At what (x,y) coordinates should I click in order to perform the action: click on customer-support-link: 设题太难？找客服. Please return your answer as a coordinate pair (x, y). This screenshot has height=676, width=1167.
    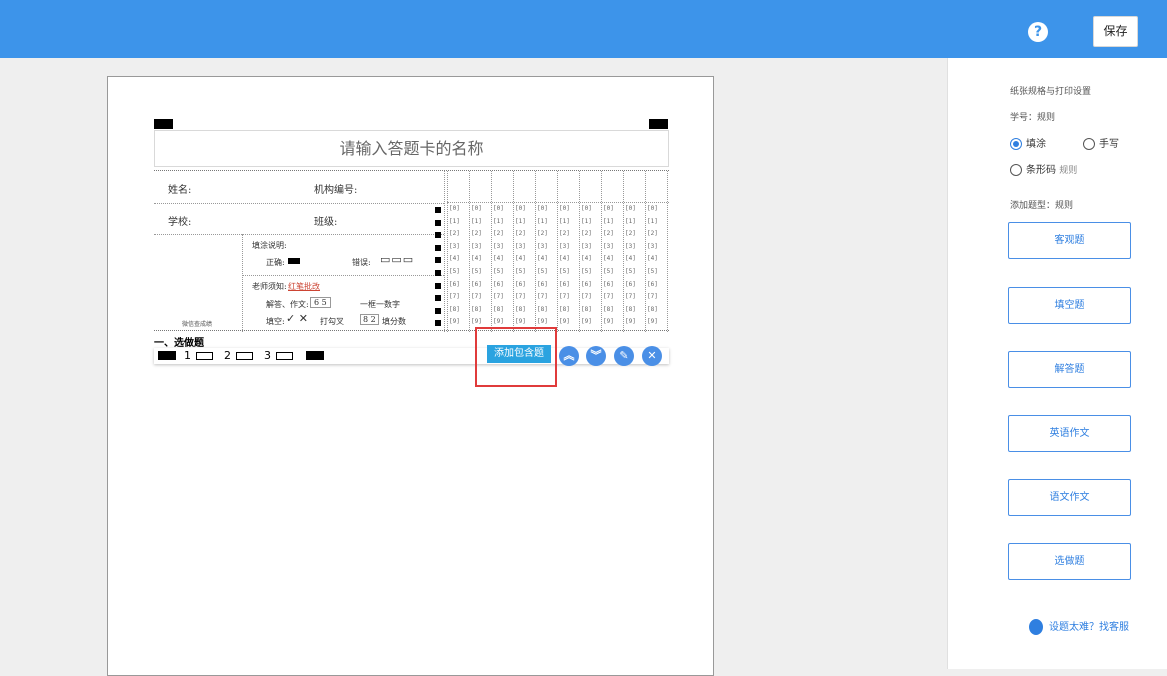
    Looking at the image, I should click on (1079, 626).